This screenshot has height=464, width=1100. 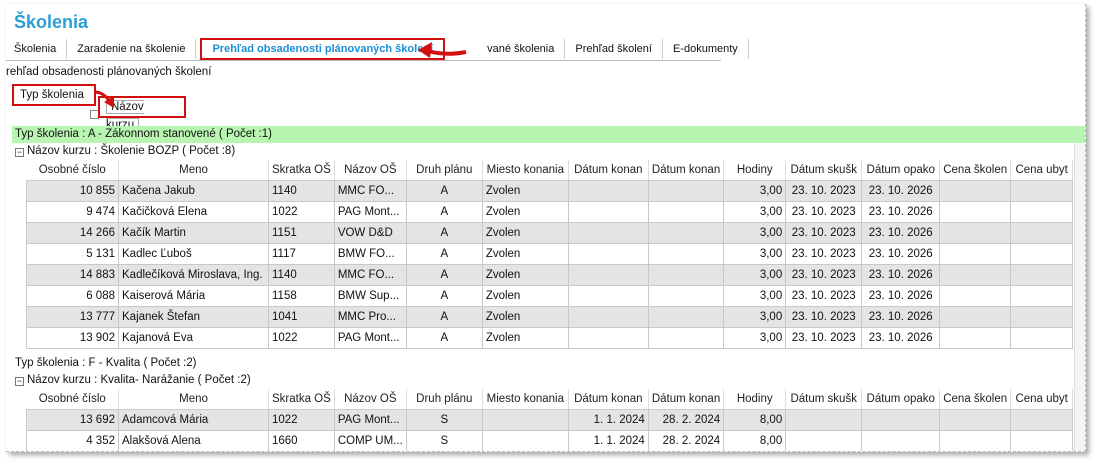 What do you see at coordinates (37, 49) in the screenshot?
I see `tab-skolenia: Školenia` at bounding box center [37, 49].